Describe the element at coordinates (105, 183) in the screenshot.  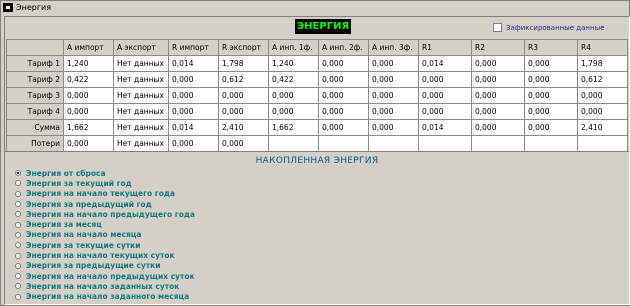
I see `energy-option-radio: Энергия за текущий год` at that location.